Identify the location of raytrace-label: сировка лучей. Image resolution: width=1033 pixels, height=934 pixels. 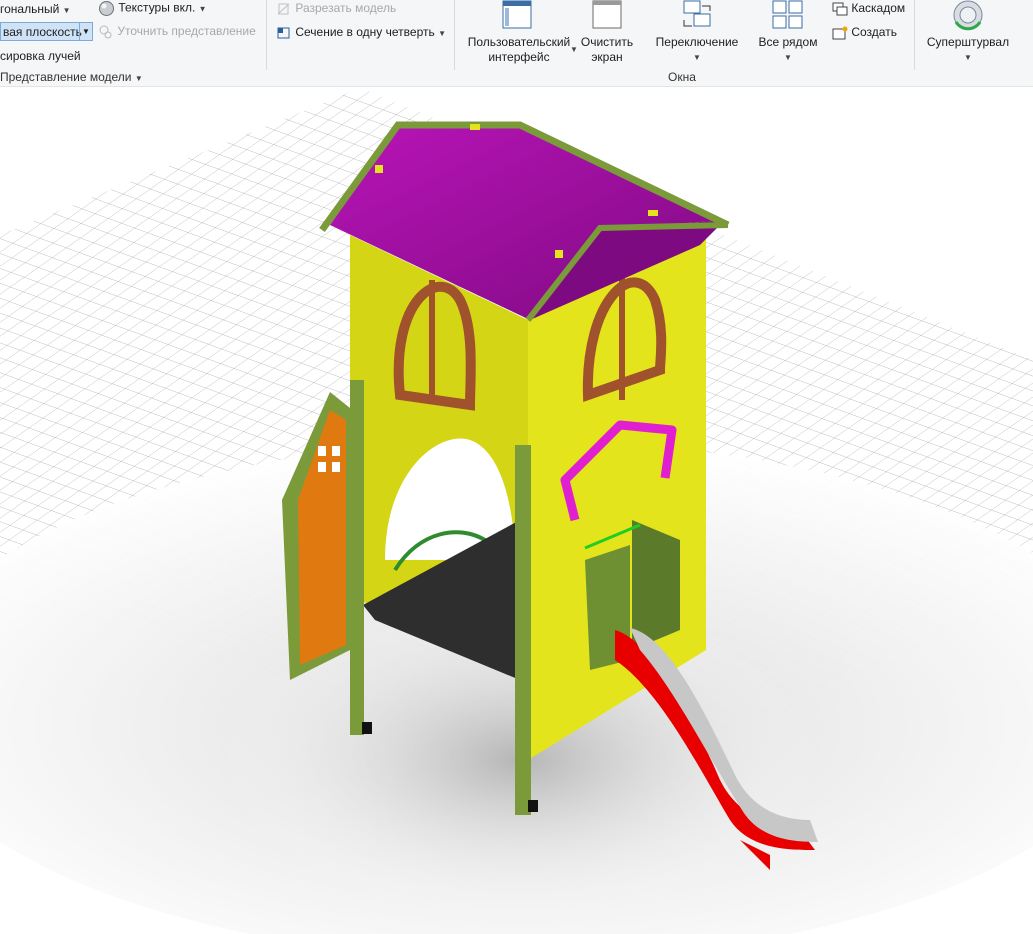
(40, 56).